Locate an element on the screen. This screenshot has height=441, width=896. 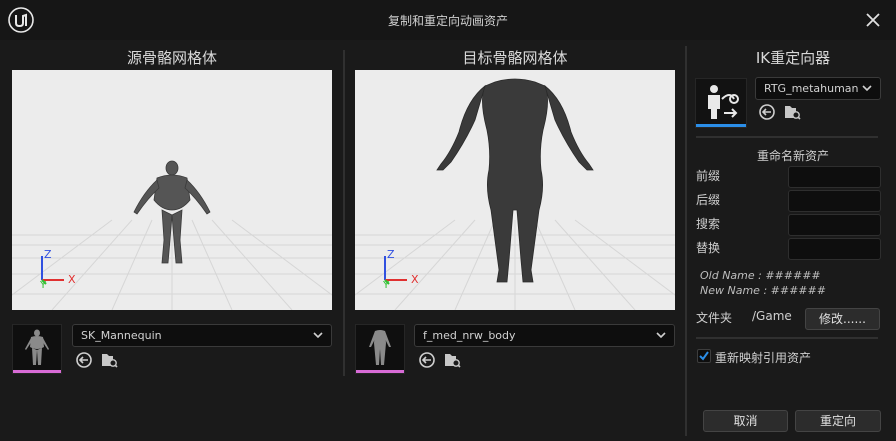
search-input is located at coordinates (834, 225).